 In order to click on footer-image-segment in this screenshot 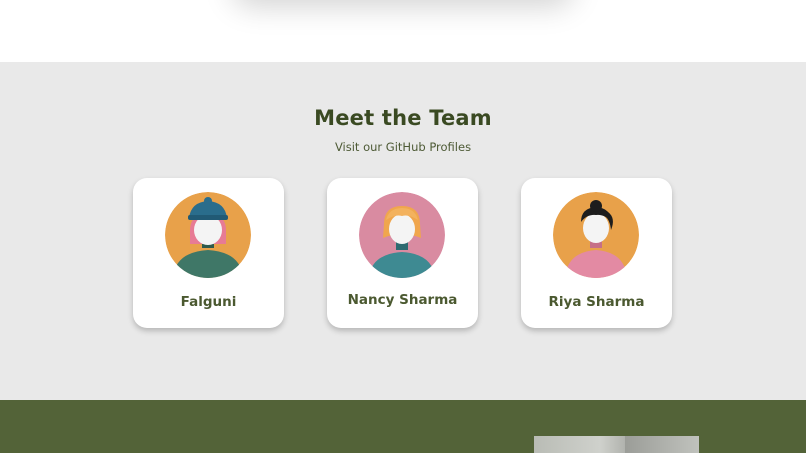, I will do `click(662, 444)`.